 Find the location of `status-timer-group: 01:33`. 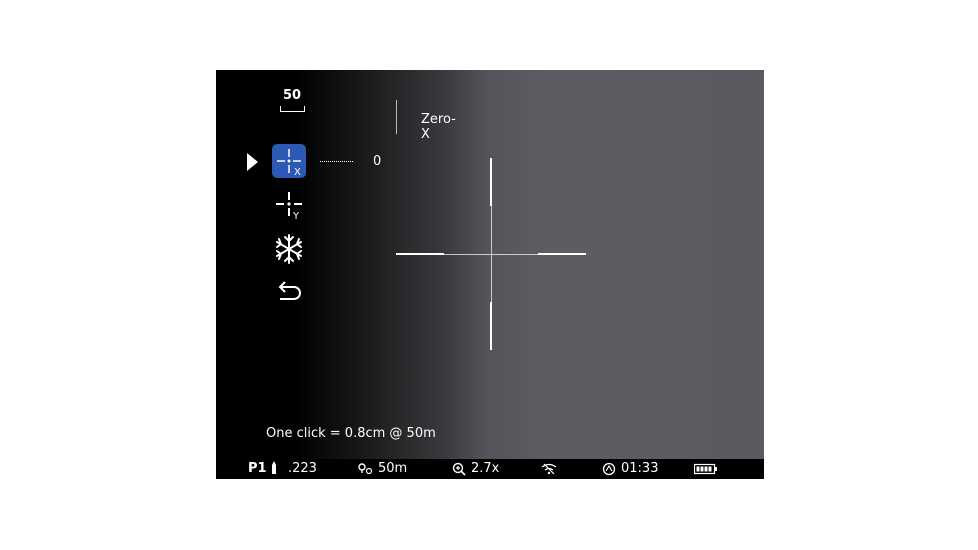

status-timer-group: 01:33 is located at coordinates (630, 468).